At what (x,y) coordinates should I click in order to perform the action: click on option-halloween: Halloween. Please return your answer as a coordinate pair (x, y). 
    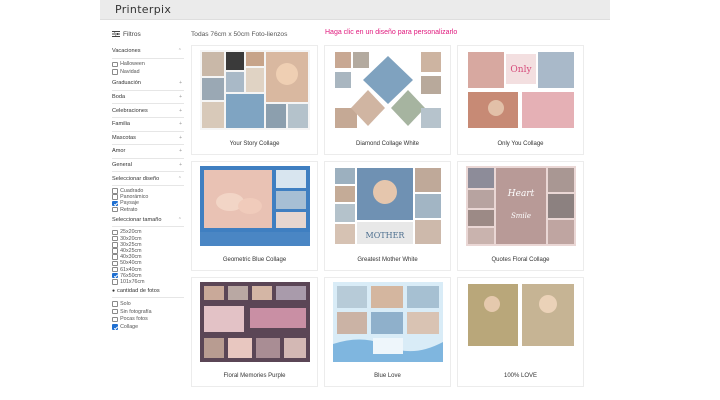
    Looking at the image, I should click on (148, 65).